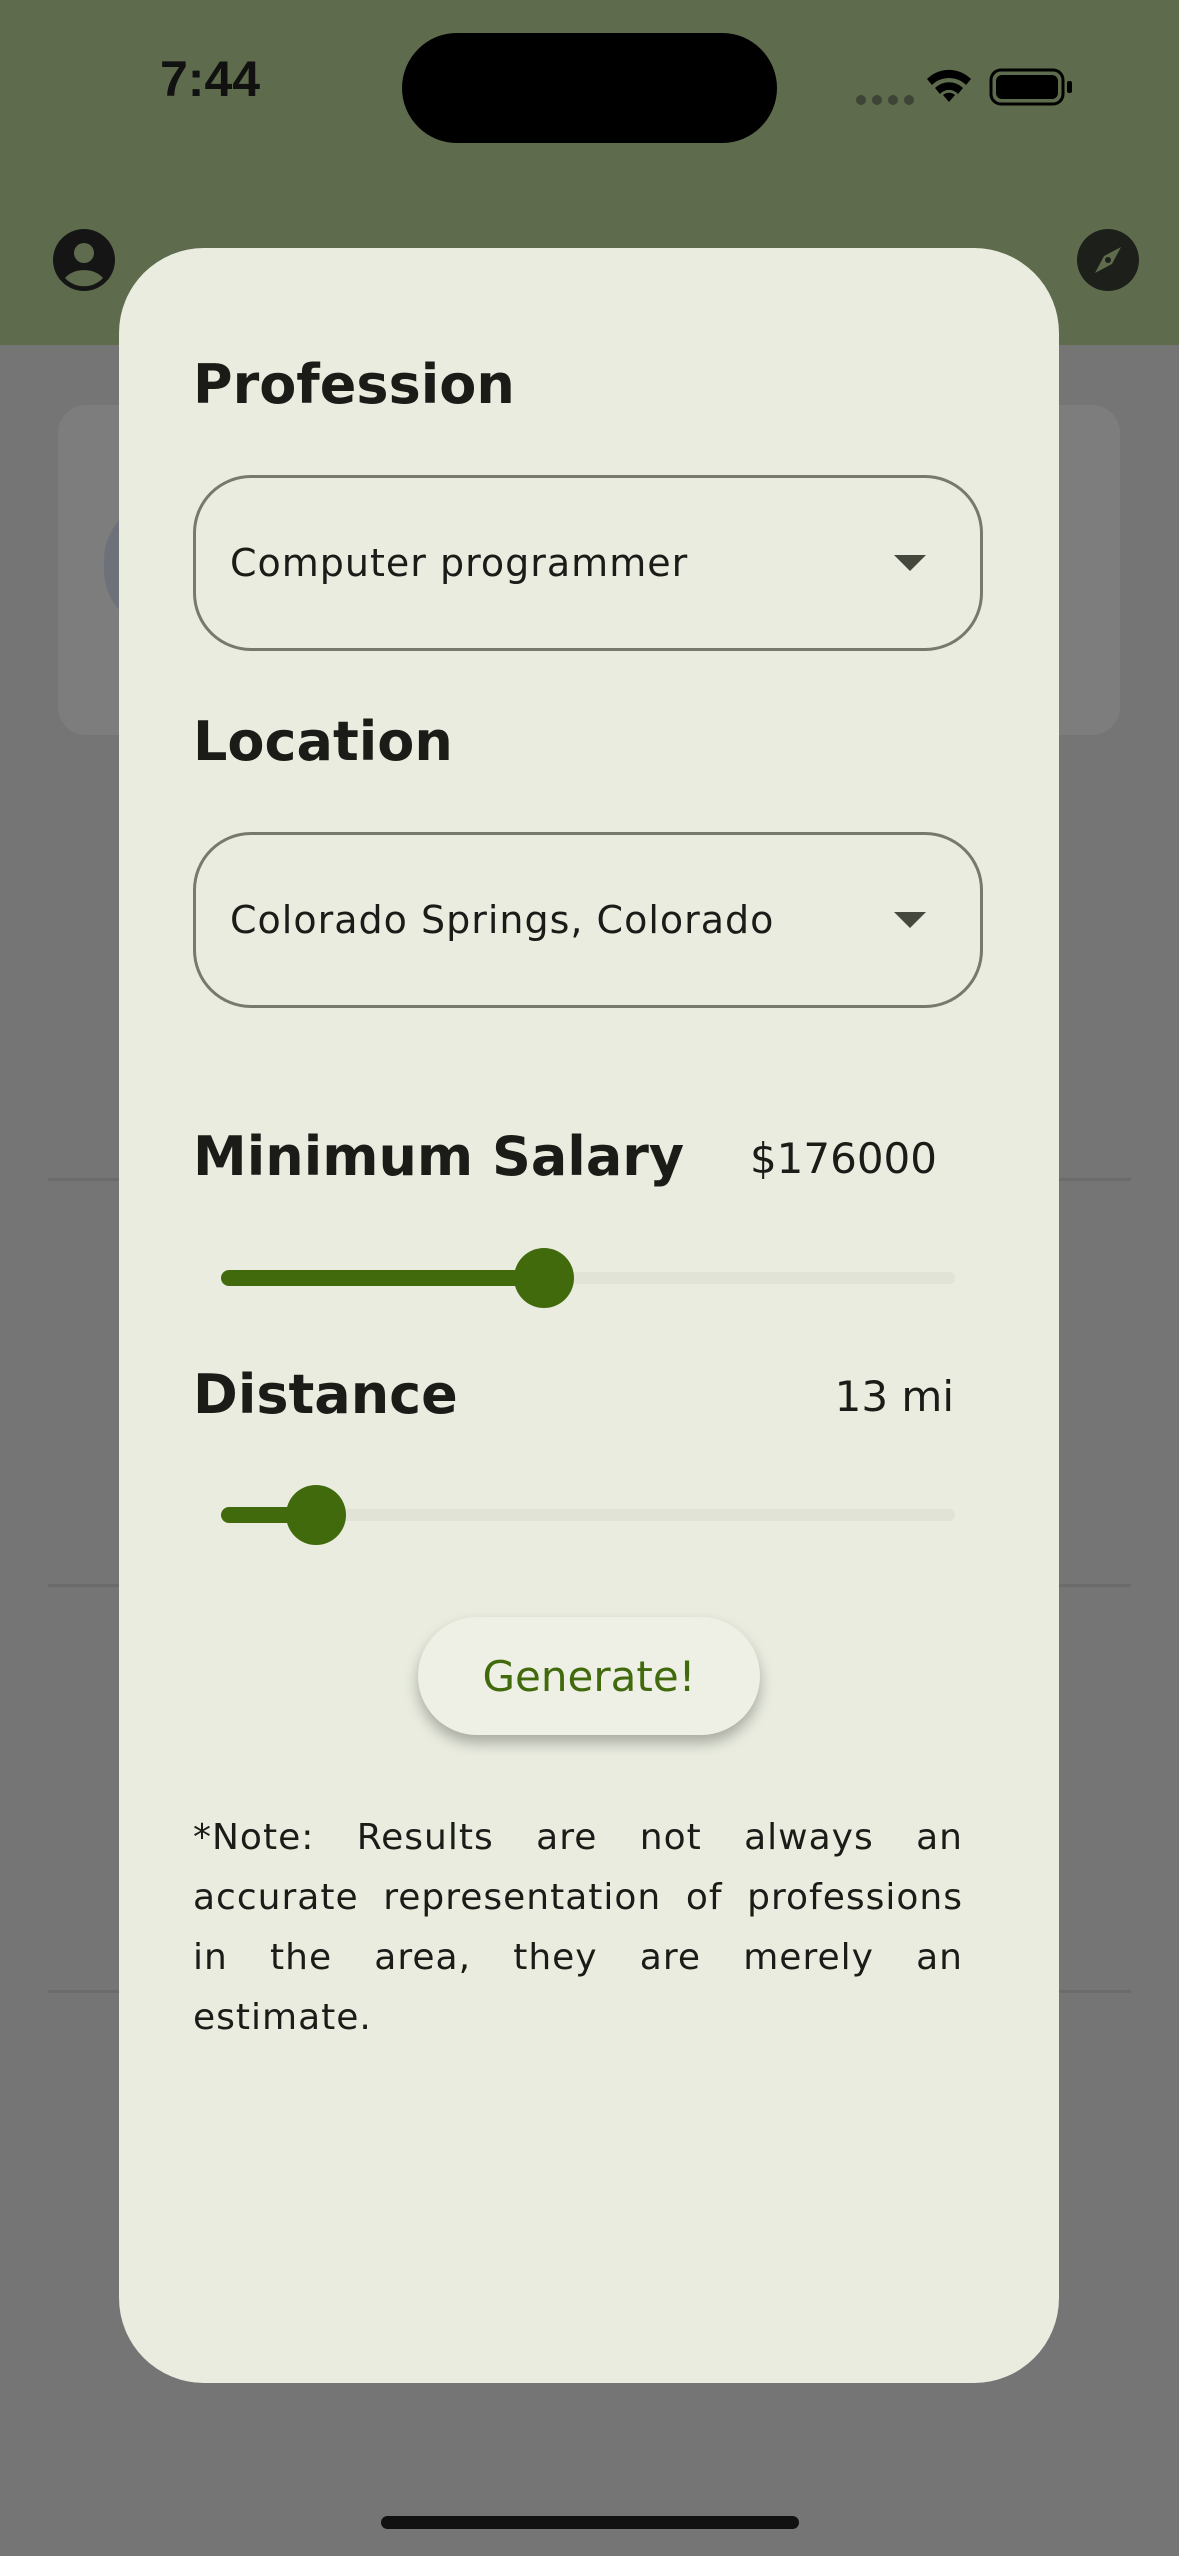  Describe the element at coordinates (84, 260) in the screenshot. I see `account-circle-icon` at that location.